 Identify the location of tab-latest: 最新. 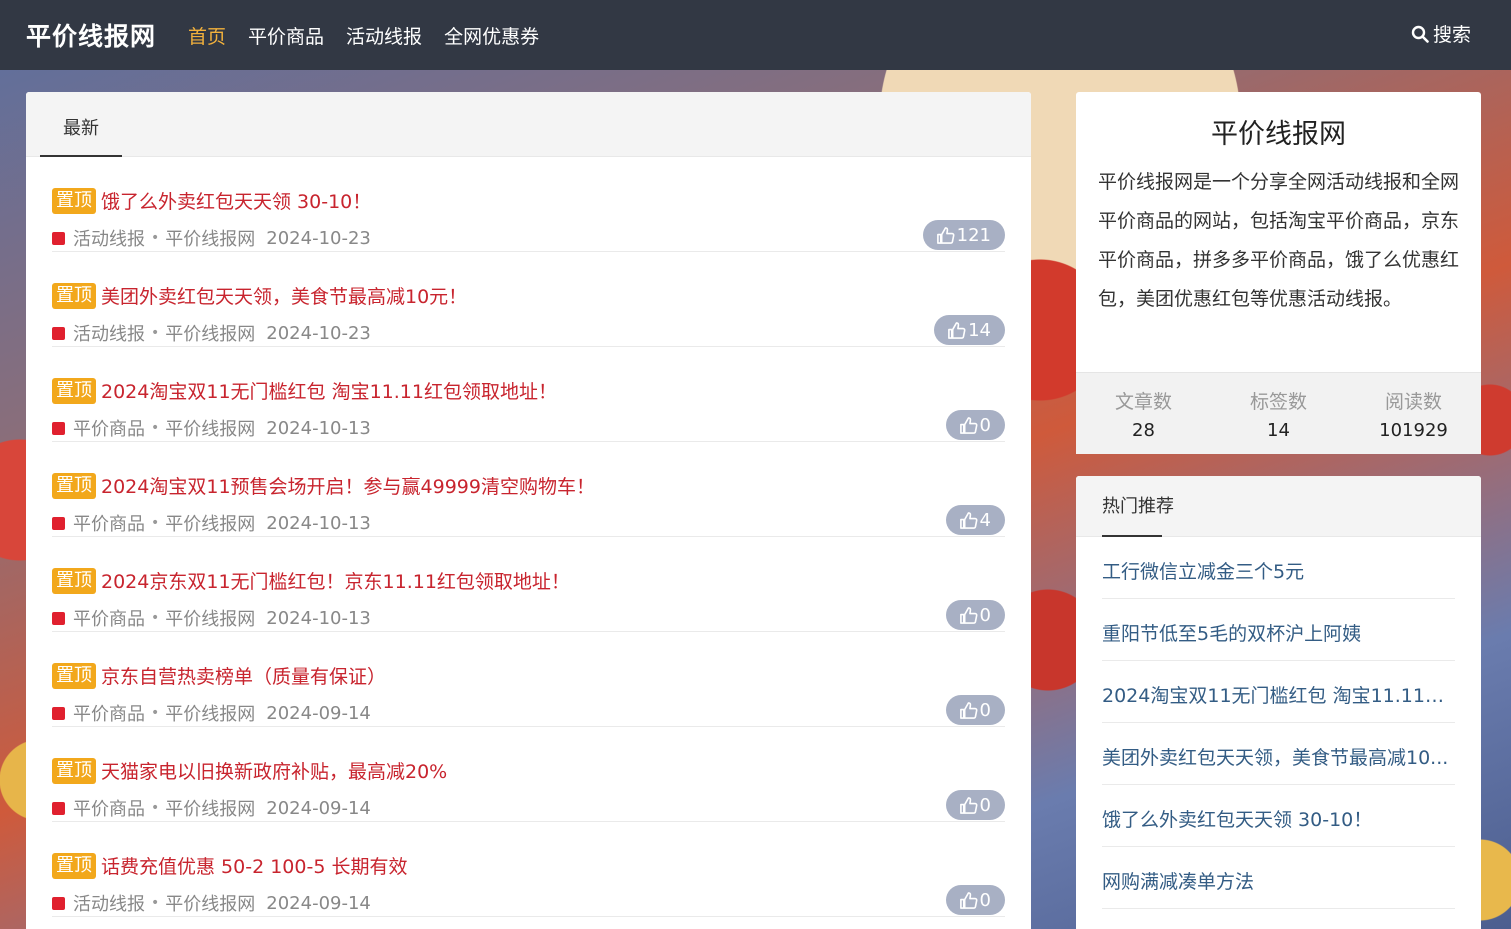
(81, 124).